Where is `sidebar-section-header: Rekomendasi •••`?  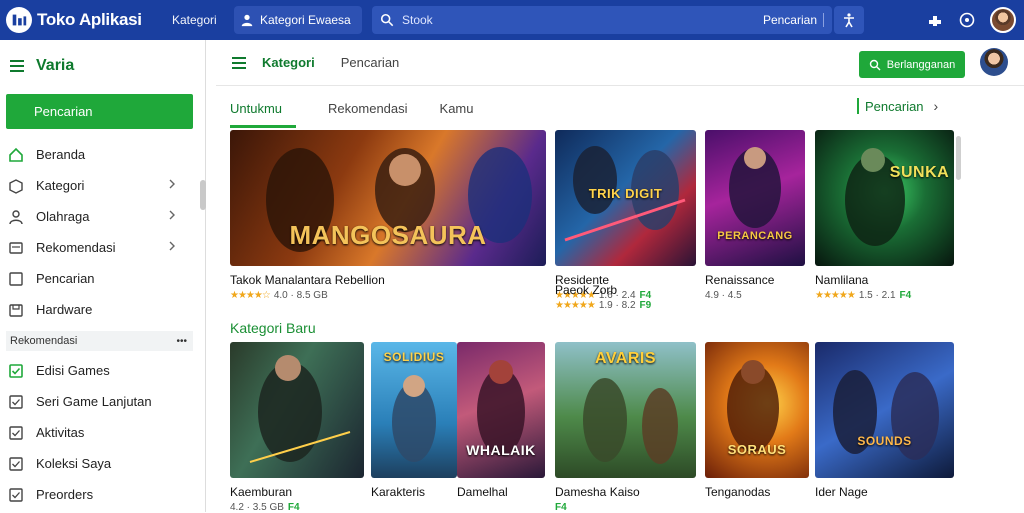 sidebar-section-header: Rekomendasi ••• is located at coordinates (99, 341).